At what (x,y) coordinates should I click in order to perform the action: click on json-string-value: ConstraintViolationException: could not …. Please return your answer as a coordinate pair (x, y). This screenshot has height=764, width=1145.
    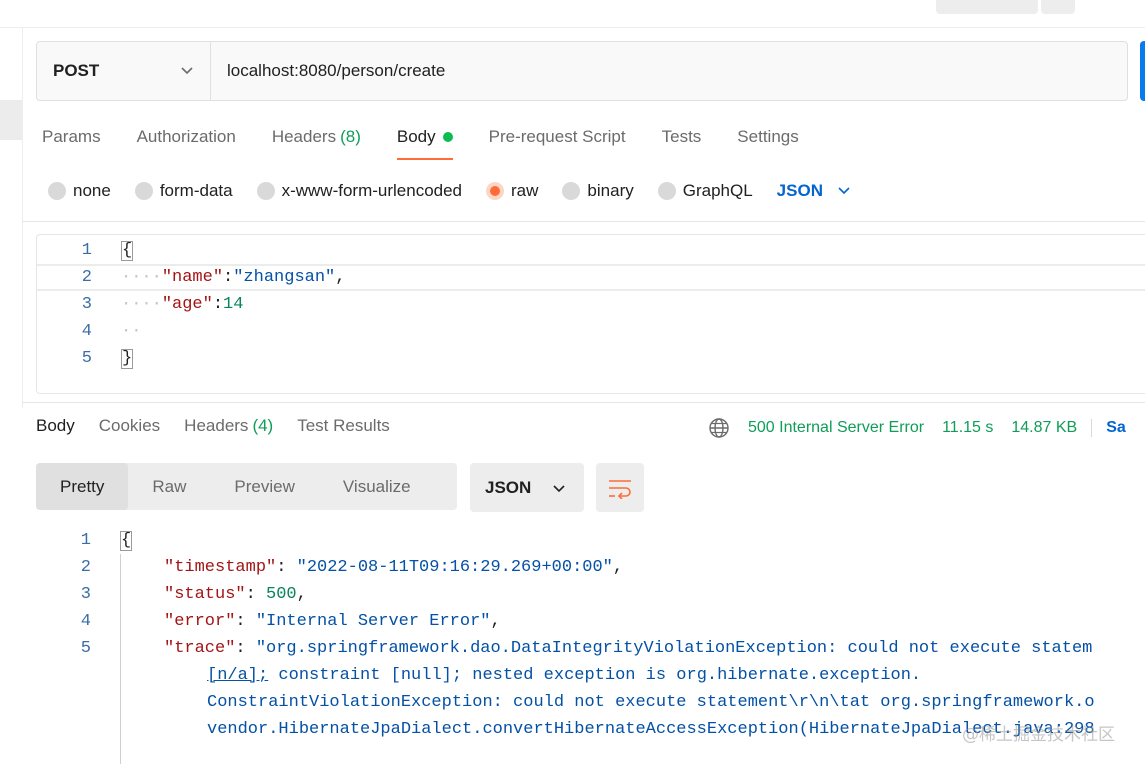
    Looking at the image, I should click on (651, 702).